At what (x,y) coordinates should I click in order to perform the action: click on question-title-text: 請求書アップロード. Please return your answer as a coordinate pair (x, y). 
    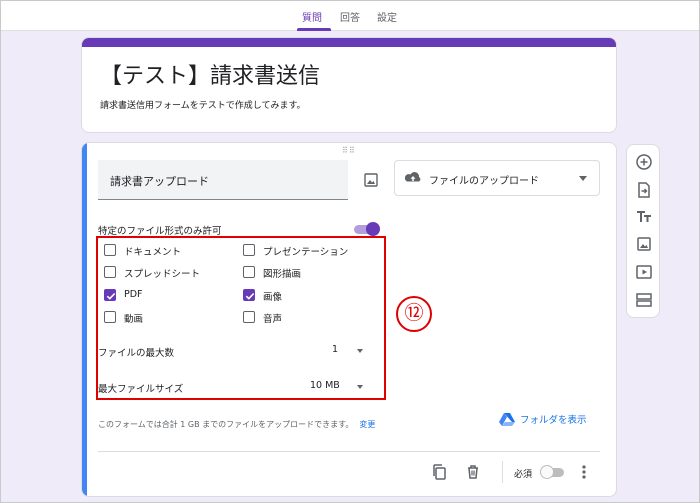
    Looking at the image, I should click on (159, 181).